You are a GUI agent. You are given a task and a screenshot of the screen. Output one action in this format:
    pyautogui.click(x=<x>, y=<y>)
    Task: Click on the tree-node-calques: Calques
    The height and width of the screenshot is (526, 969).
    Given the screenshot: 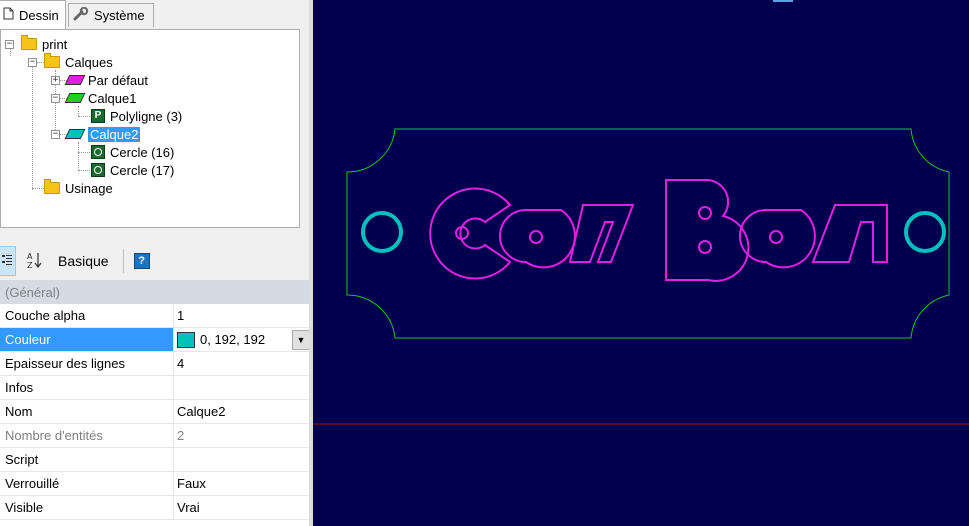 What is the action you would take?
    pyautogui.click(x=78, y=62)
    